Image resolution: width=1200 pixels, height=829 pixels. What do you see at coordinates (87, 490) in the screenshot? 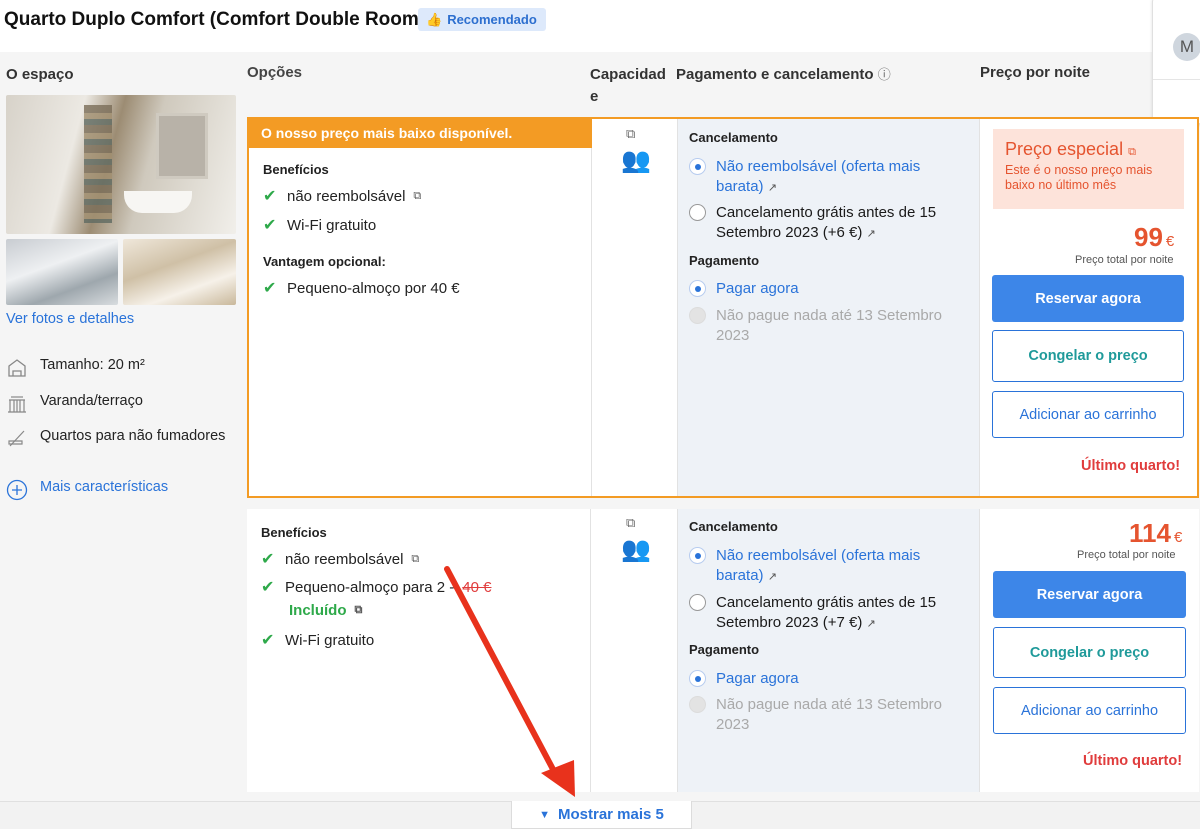
I see `more-features-link: Mais características` at bounding box center [87, 490].